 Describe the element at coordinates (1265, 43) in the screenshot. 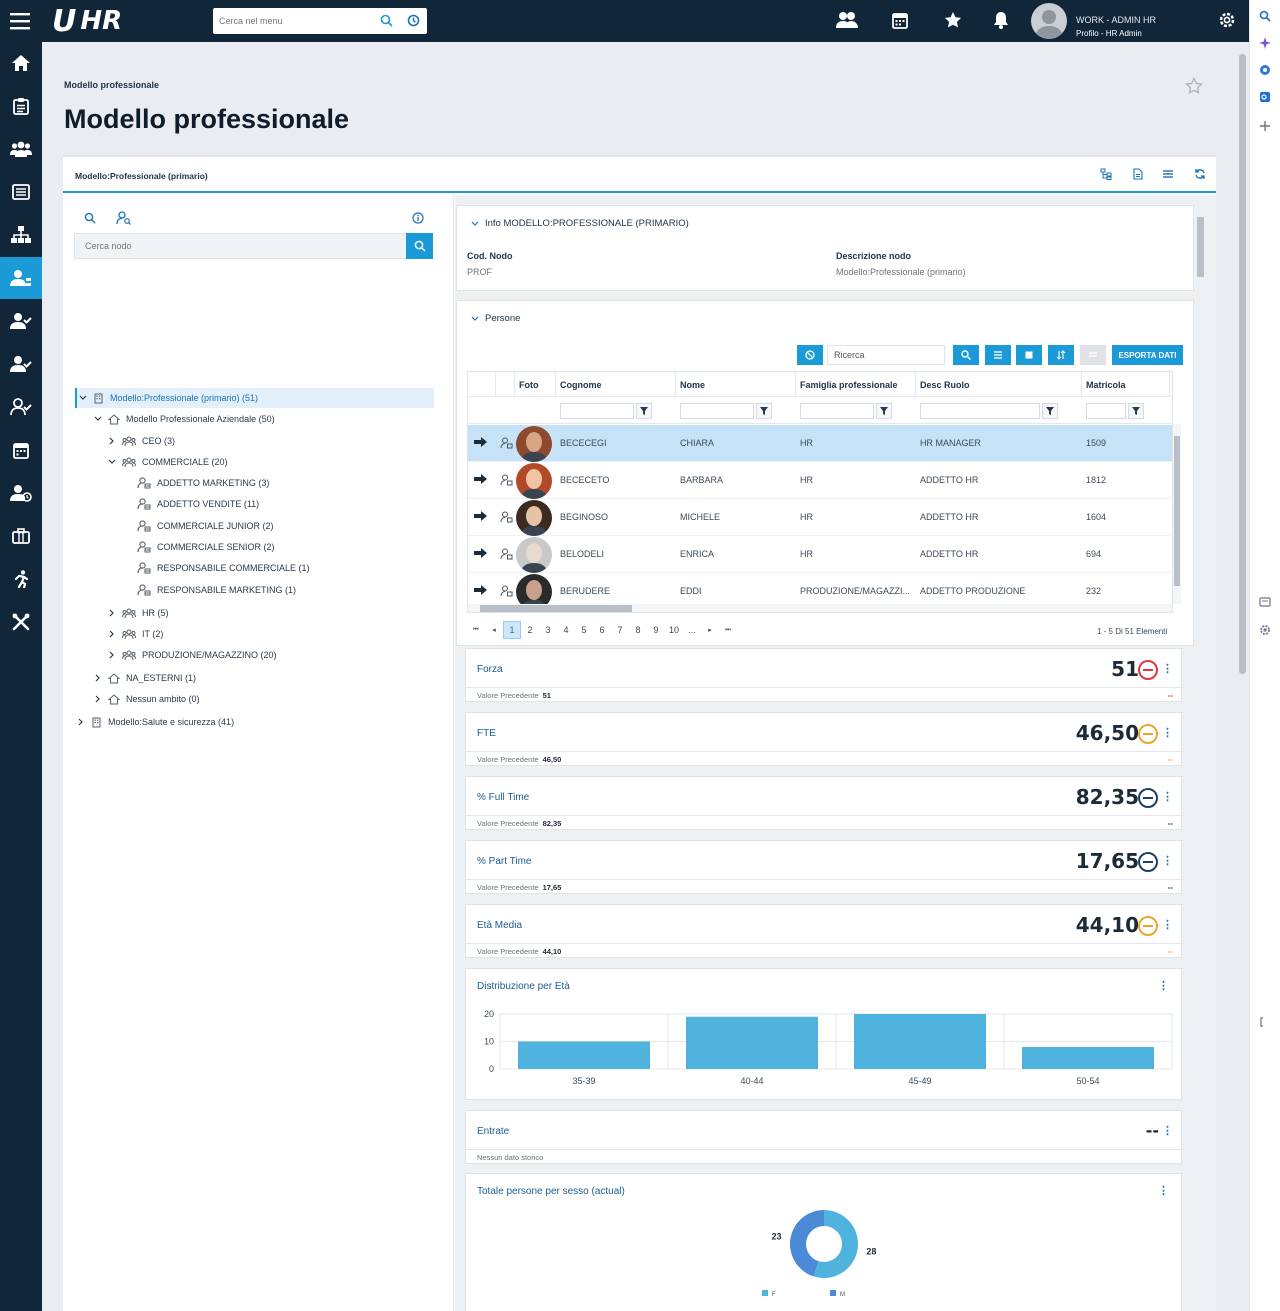

I see `sparkle-icon` at that location.